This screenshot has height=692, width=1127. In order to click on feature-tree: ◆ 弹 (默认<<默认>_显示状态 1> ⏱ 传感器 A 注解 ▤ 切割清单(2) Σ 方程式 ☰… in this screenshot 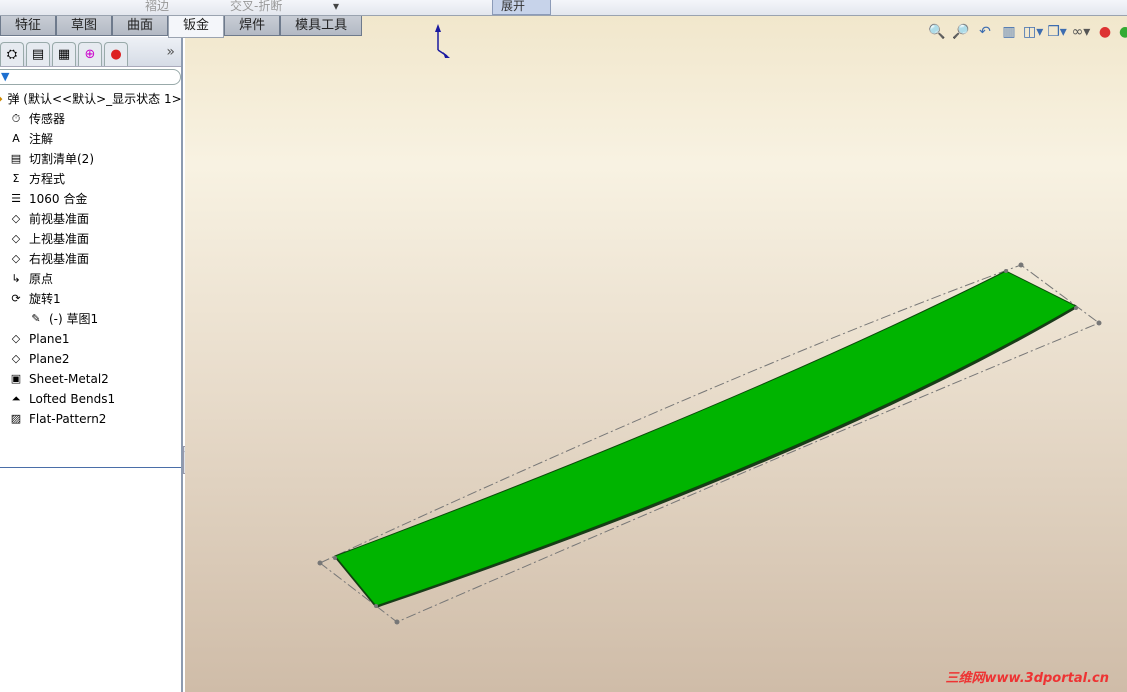, I will do `click(91, 259)`.